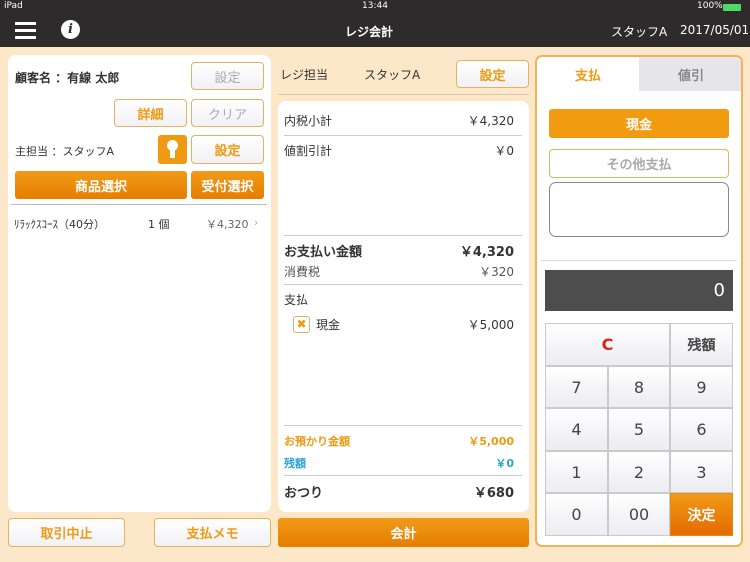  I want to click on key-7: 7, so click(576, 387).